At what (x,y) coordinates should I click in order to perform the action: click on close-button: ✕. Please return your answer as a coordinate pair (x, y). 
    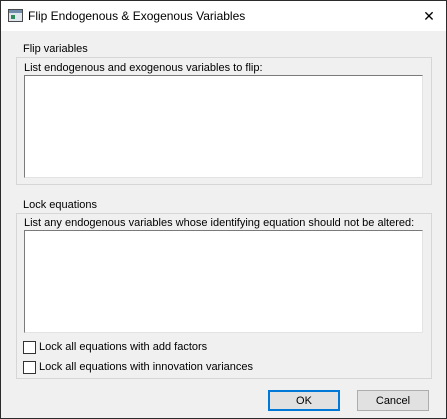
    Looking at the image, I should click on (429, 16).